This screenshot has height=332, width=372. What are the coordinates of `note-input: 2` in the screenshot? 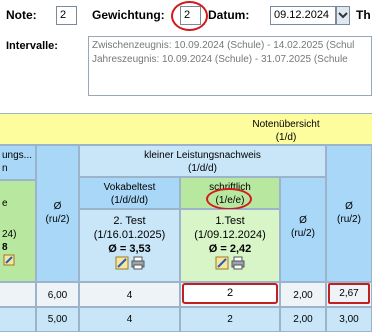 It's located at (66, 15).